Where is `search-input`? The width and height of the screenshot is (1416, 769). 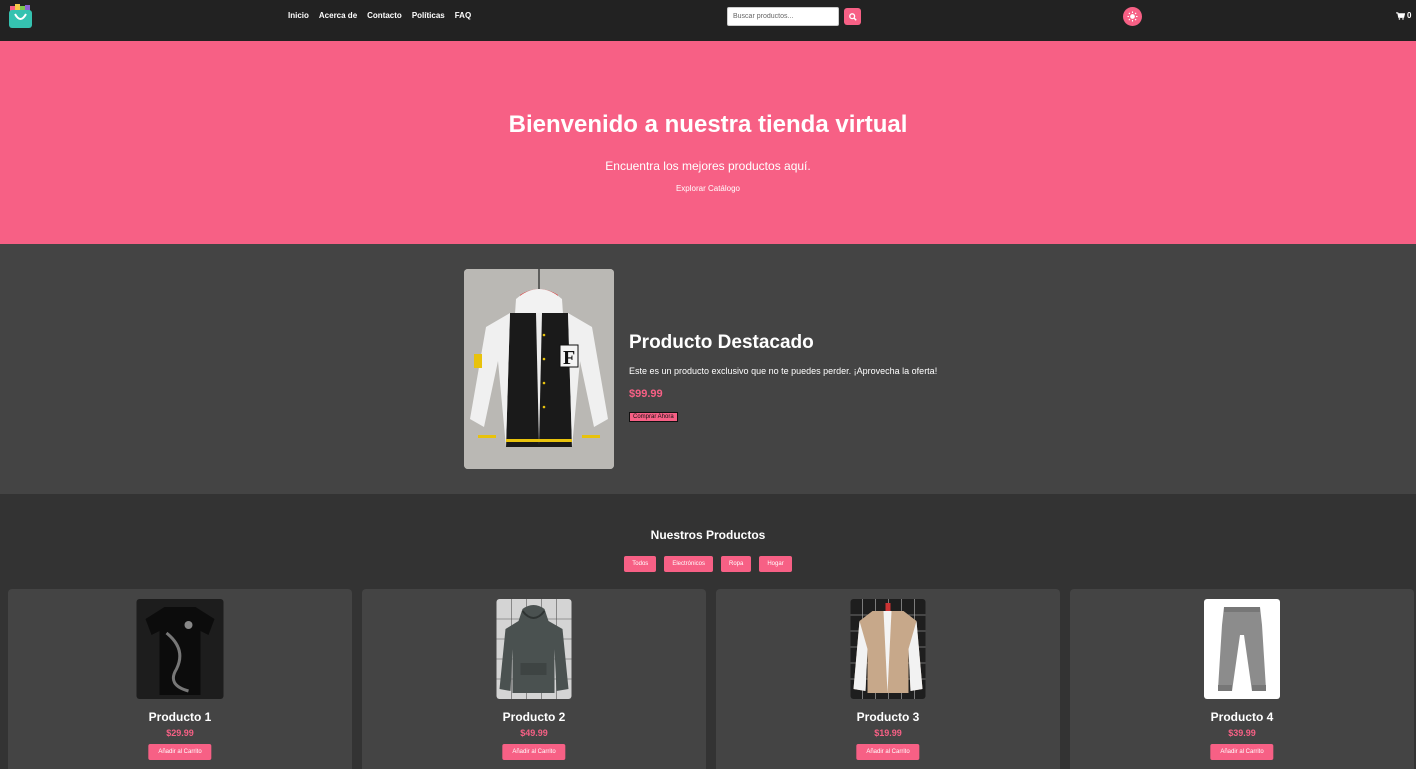
search-input is located at coordinates (783, 16).